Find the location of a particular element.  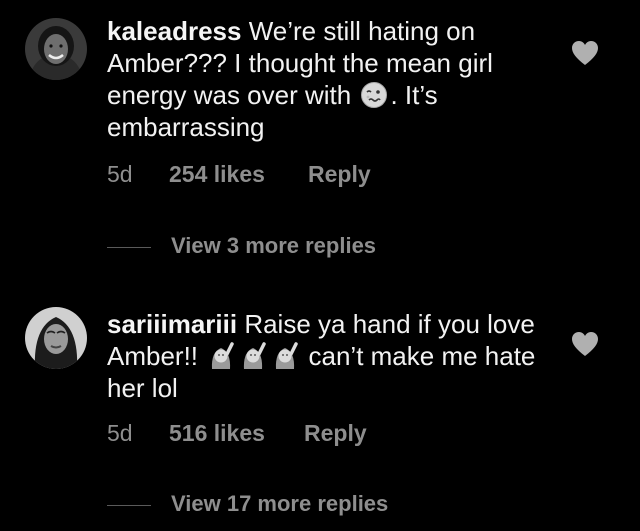

view-more-replies-button: View 17 more replies is located at coordinates (272, 506).